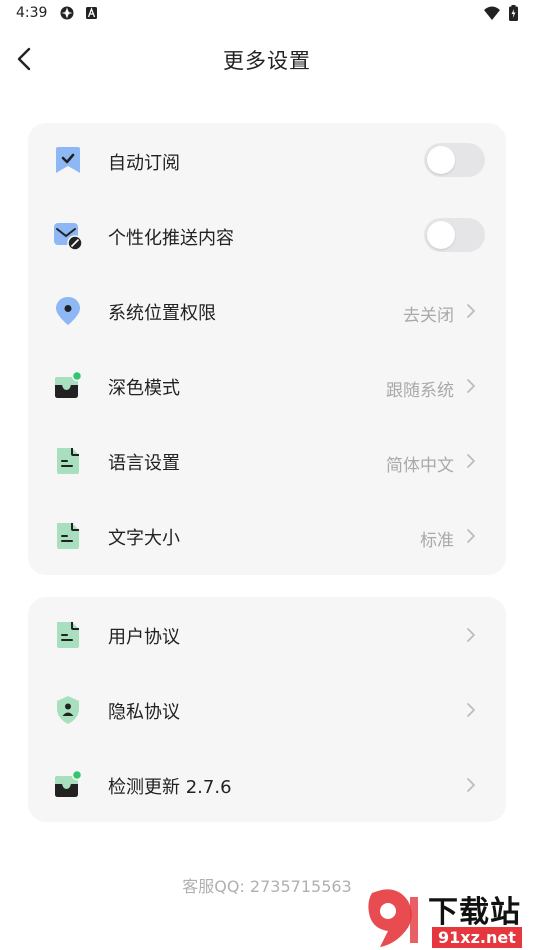 The width and height of the screenshot is (534, 950). I want to click on setting-label: 文字大小, so click(144, 538).